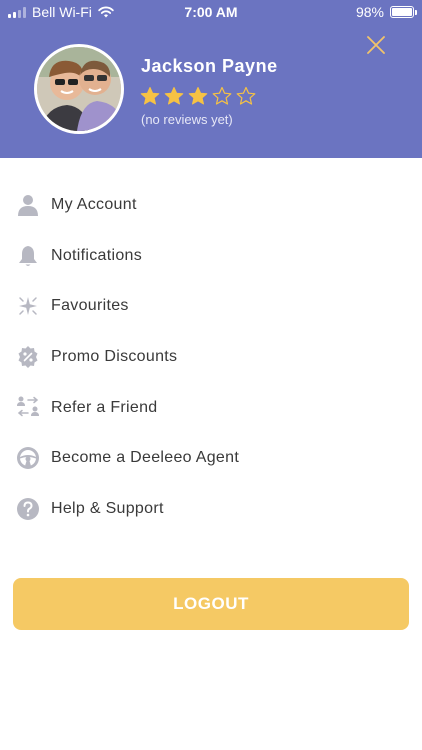  What do you see at coordinates (107, 508) in the screenshot?
I see `menu-item-label: Help & Support` at bounding box center [107, 508].